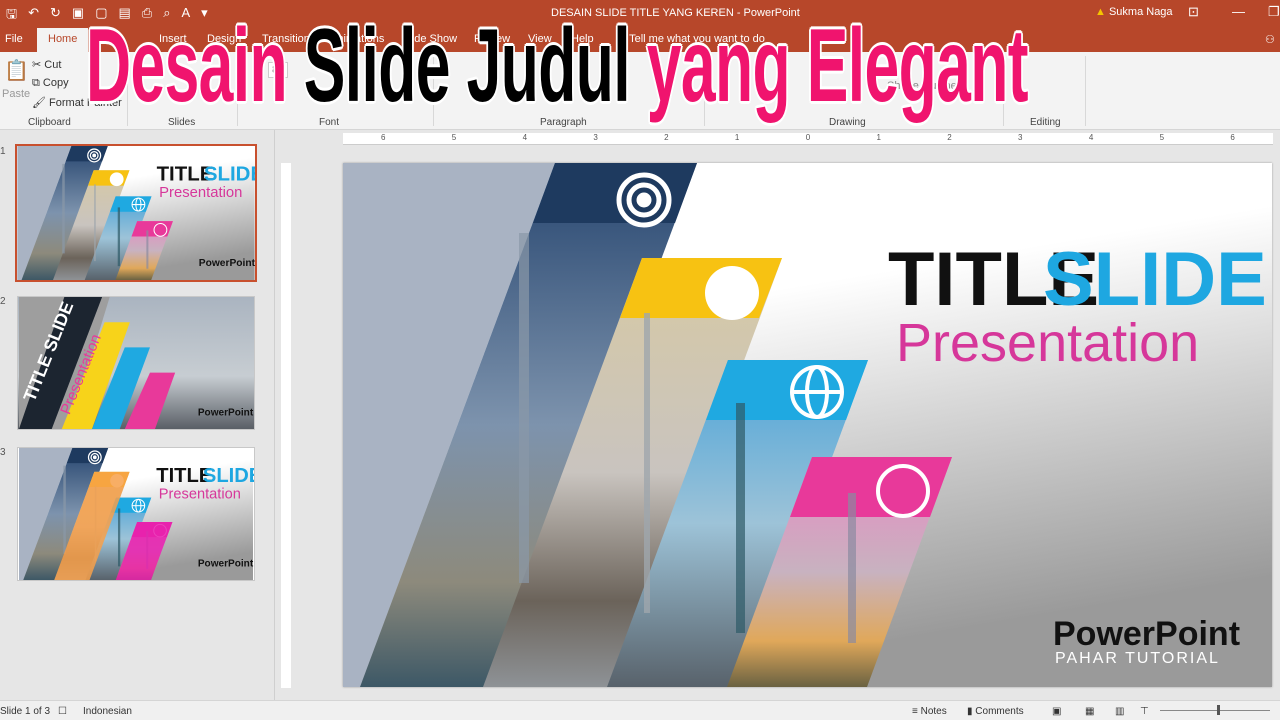  What do you see at coordinates (1270, 39) in the screenshot?
I see `share-icon: ⚇` at bounding box center [1270, 39].